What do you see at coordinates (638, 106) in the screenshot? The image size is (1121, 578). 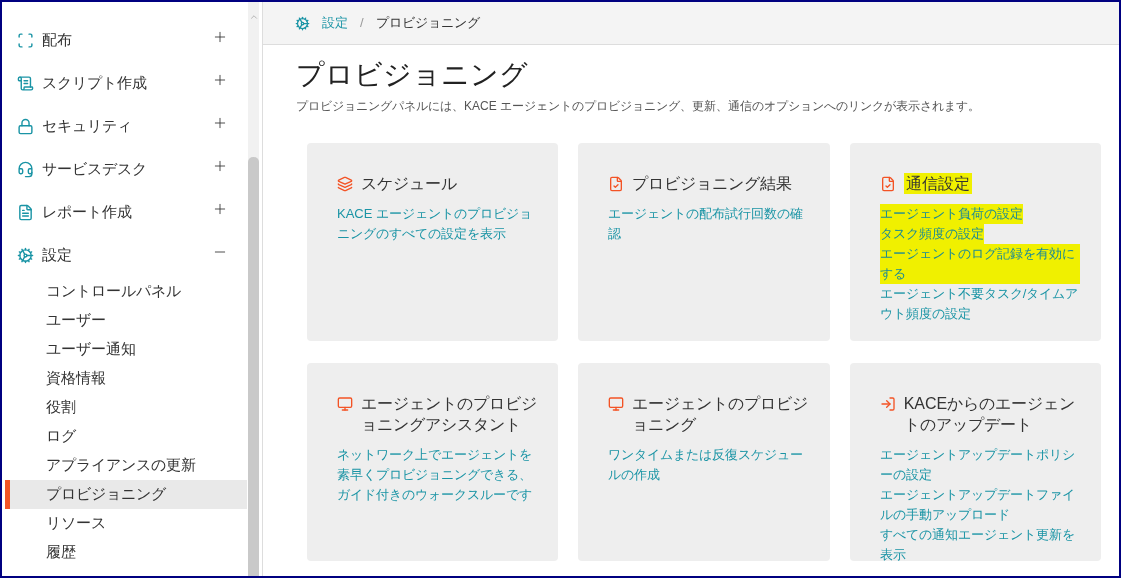 I see `page-description: プロビジョニングパネルには、KACE エージェントのプロビジョニング、更新、通信のオプションへのリンクが表示されます。` at bounding box center [638, 106].